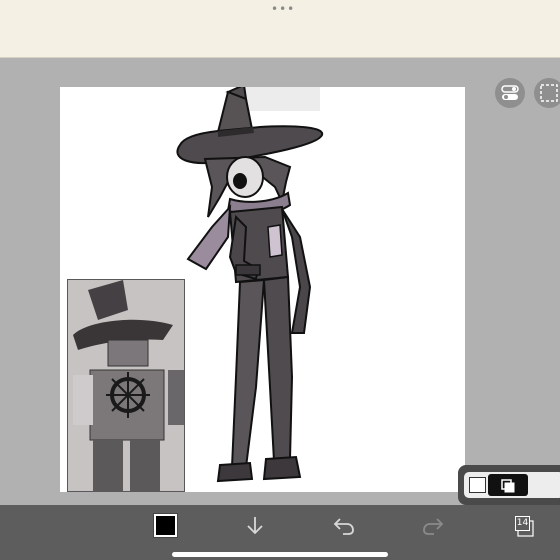 The image size is (560, 560). I want to click on layers-icon: 14, so click(523, 526).